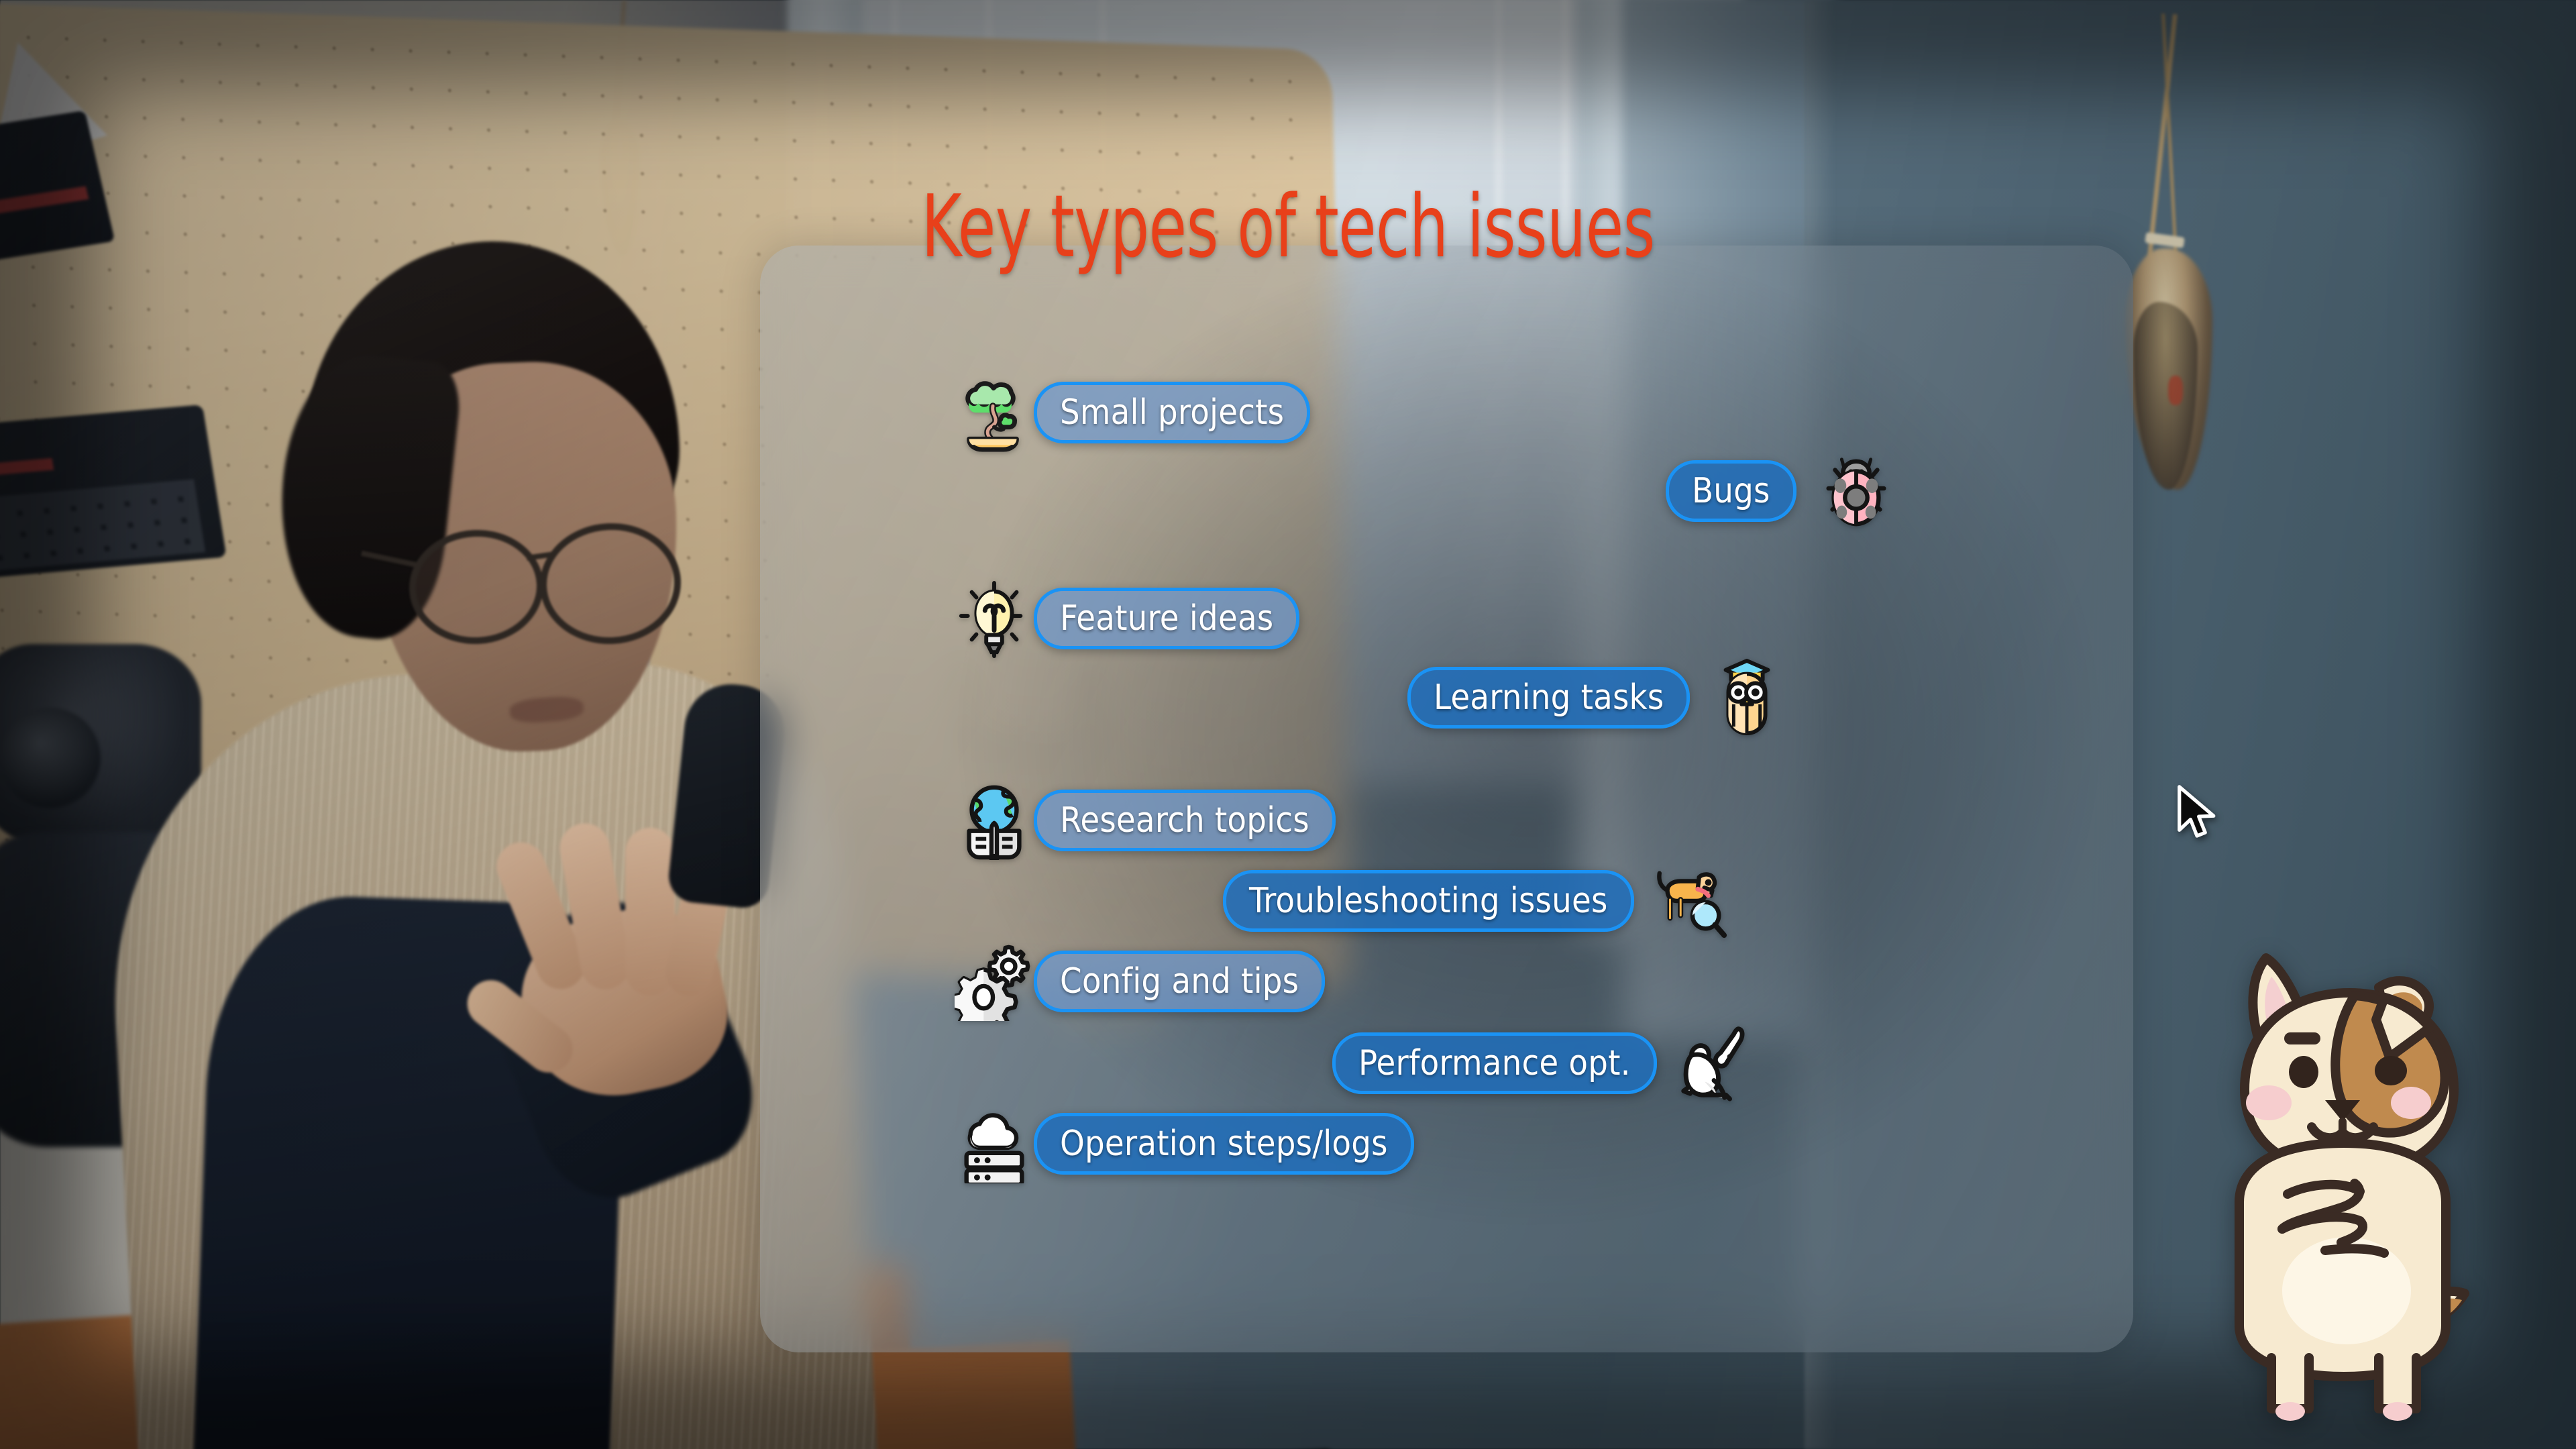 Image resolution: width=2576 pixels, height=1449 pixels. I want to click on list-item: Performance opt., so click(1542, 1063).